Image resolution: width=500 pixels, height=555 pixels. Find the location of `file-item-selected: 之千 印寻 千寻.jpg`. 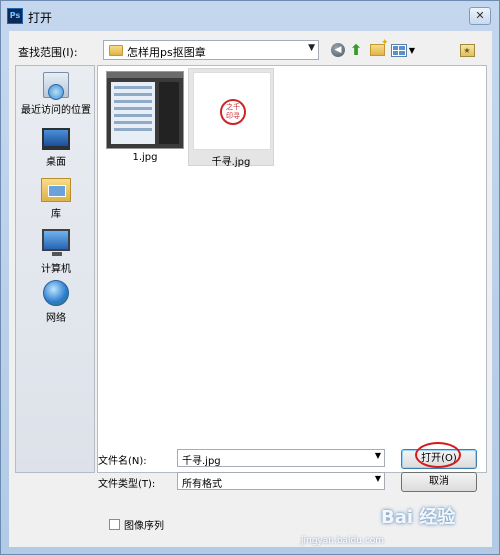

file-item-selected: 之千 印寻 千寻.jpg is located at coordinates (231, 118).